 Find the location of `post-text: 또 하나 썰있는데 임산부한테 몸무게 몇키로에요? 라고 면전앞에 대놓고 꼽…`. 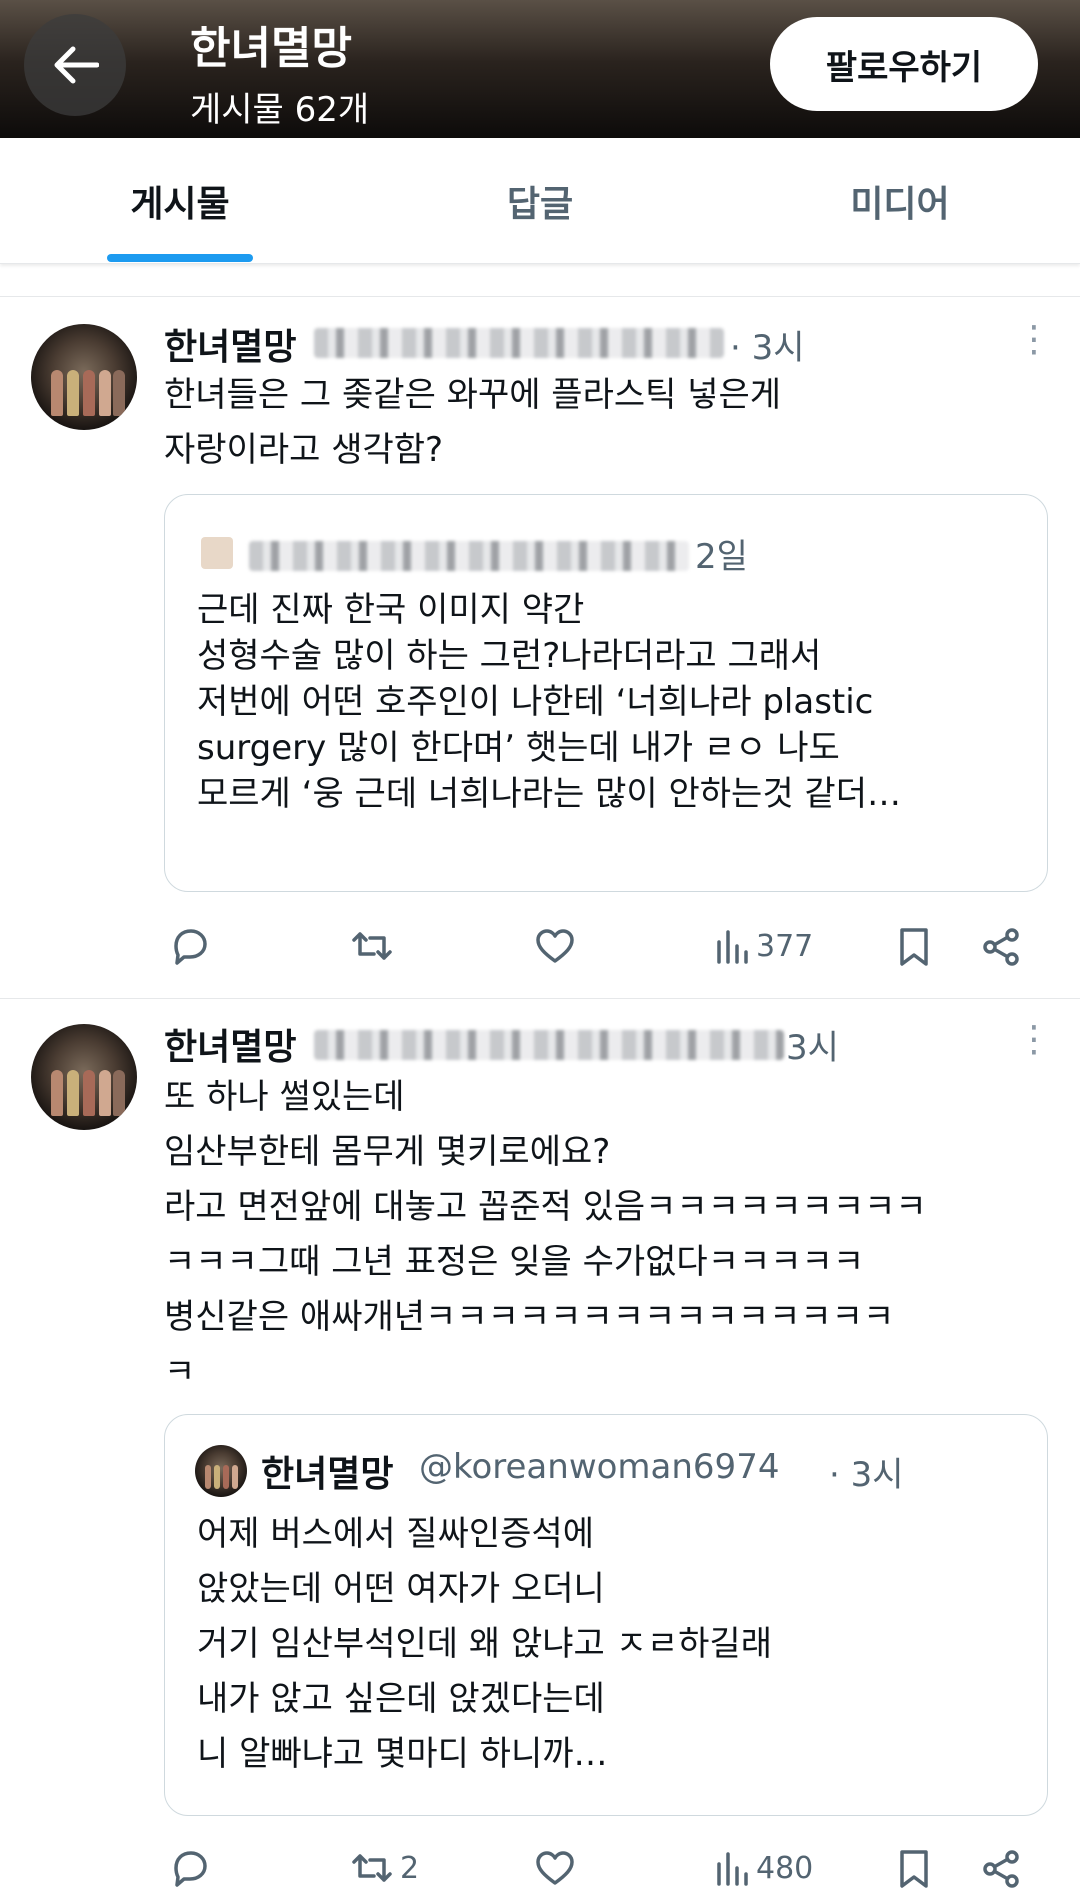

post-text: 또 하나 썰있는데 임산부한테 몸무게 몇키로에요? 라고 면전앞에 대놓고 꼽… is located at coordinates (545, 1234).